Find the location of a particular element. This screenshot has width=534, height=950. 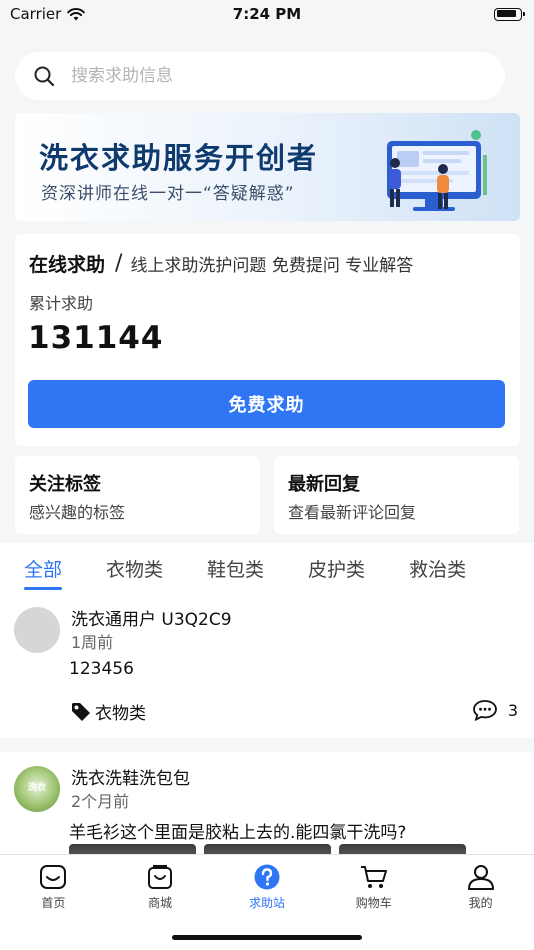

latest-replies-title: 最新回复 is located at coordinates (324, 484).